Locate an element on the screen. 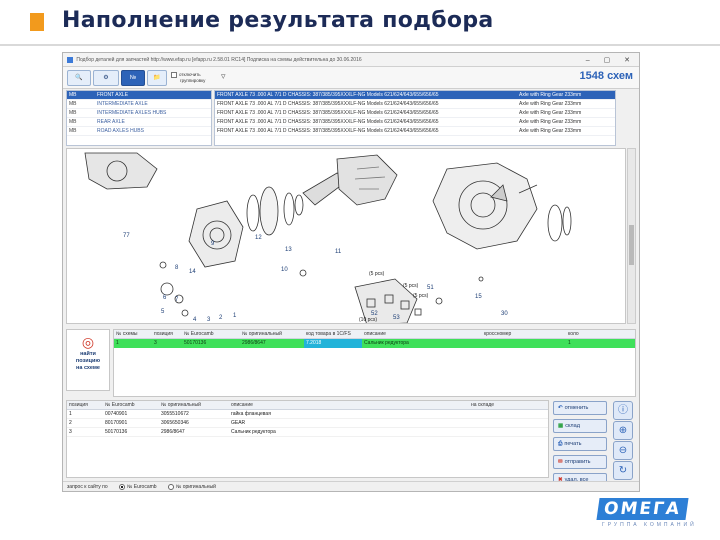 The image size is (720, 540). group-name: INTERMEDIATE AXLE is located at coordinates (122, 104).